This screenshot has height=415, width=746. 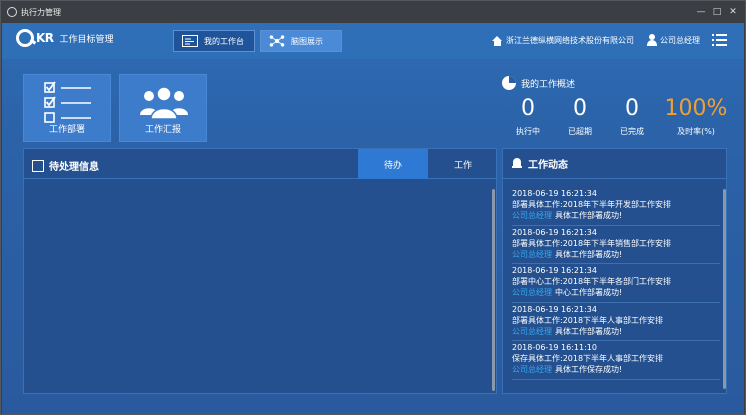 I want to click on activity-text: 保存具体工作:2018下半年人事部工作安排, so click(x=588, y=358).